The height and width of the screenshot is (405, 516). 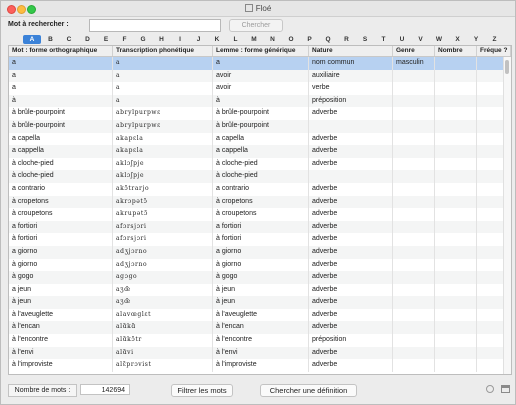 I want to click on search-button: Chercher, so click(x=256, y=25).